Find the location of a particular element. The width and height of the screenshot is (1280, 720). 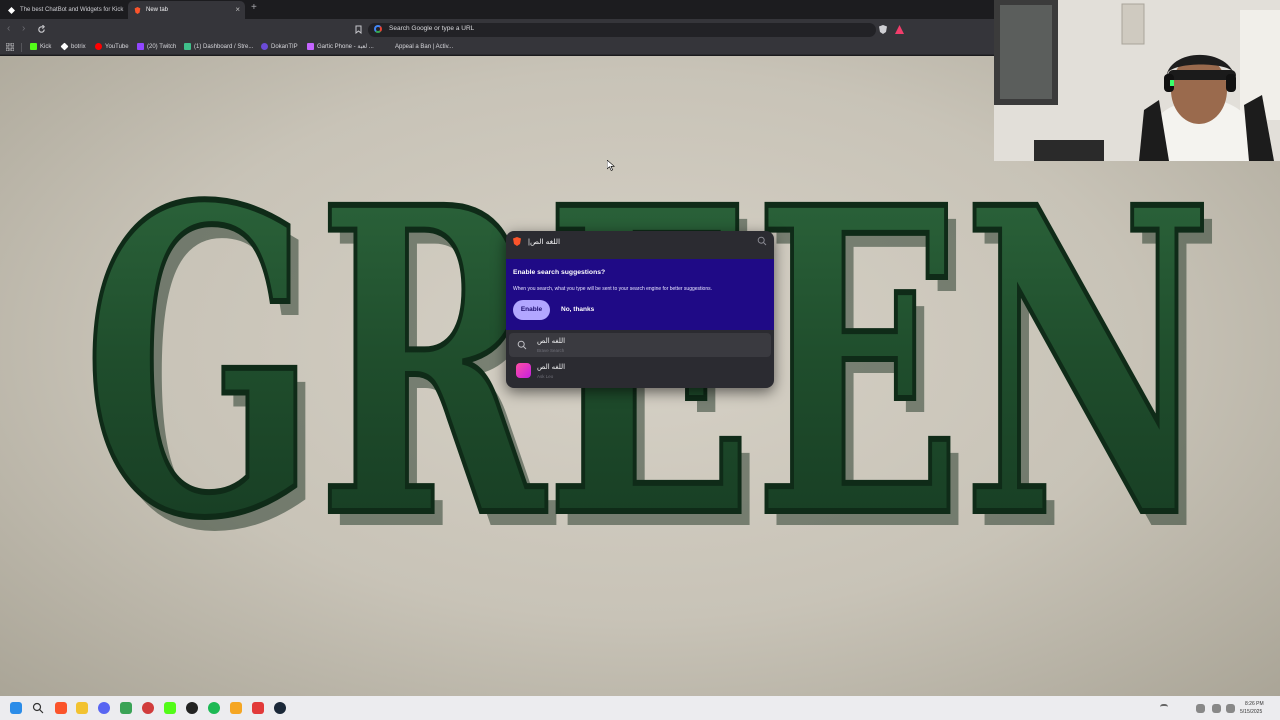

tab-title: The best ChatBot and Widgets for Kick is located at coordinates (72, 10).